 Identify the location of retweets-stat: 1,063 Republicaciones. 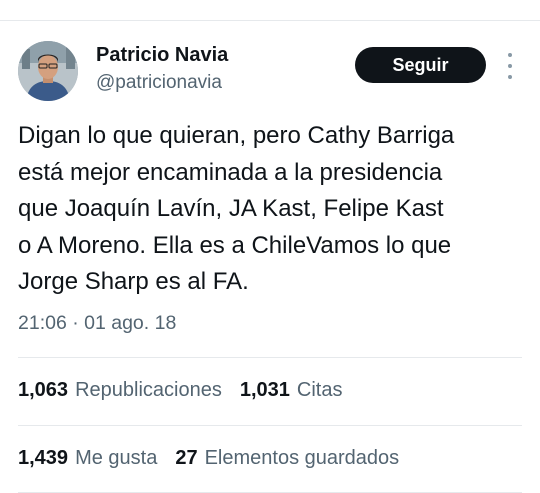
(120, 390).